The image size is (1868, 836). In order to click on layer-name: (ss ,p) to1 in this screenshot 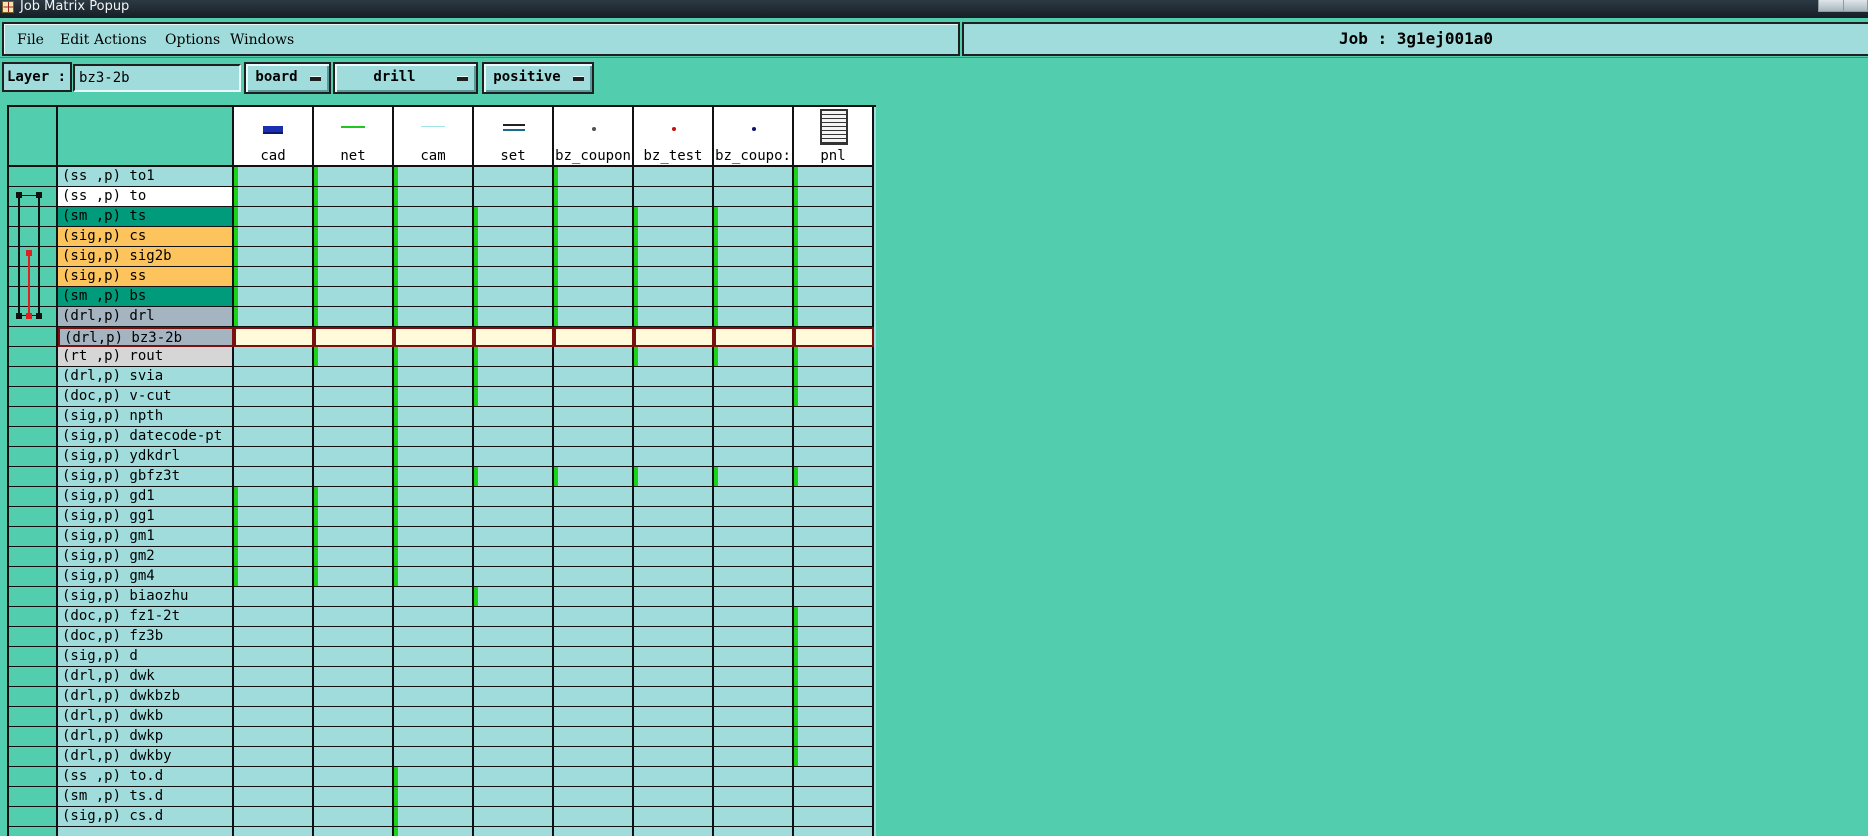, I will do `click(146, 177)`.